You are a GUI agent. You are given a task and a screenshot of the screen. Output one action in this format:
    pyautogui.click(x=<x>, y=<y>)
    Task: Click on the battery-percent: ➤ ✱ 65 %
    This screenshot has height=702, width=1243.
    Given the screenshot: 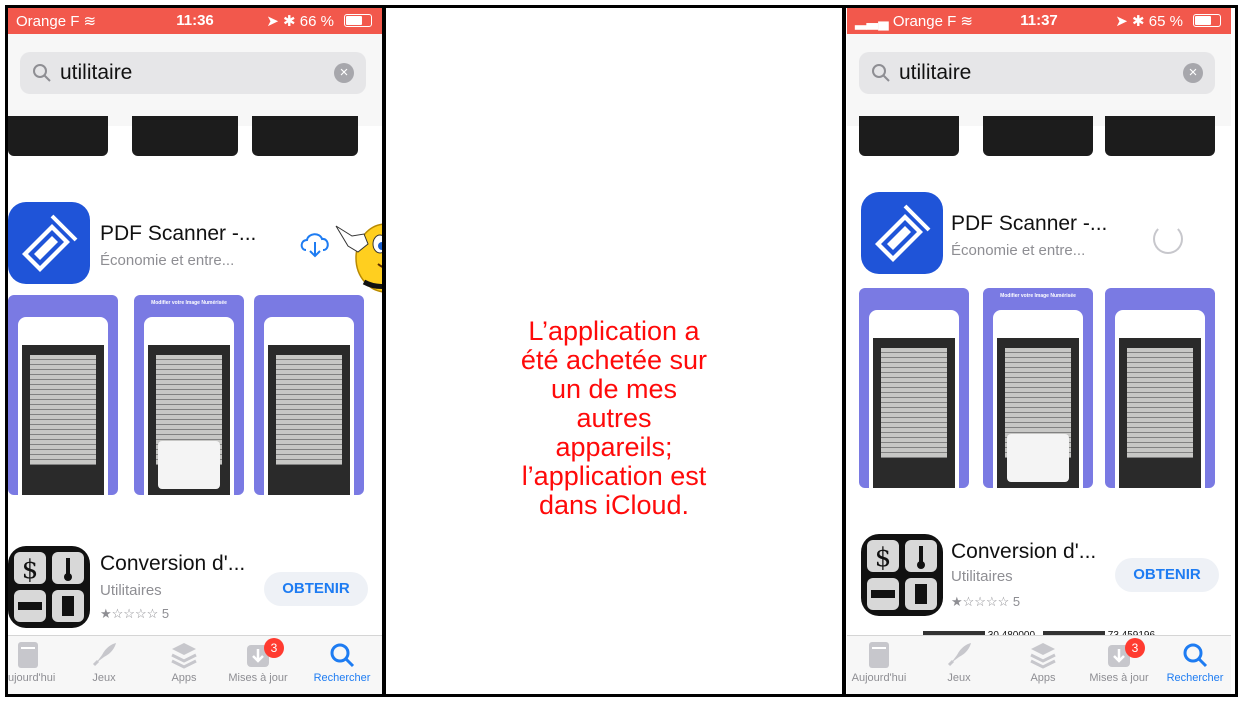 What is the action you would take?
    pyautogui.click(x=1149, y=21)
    